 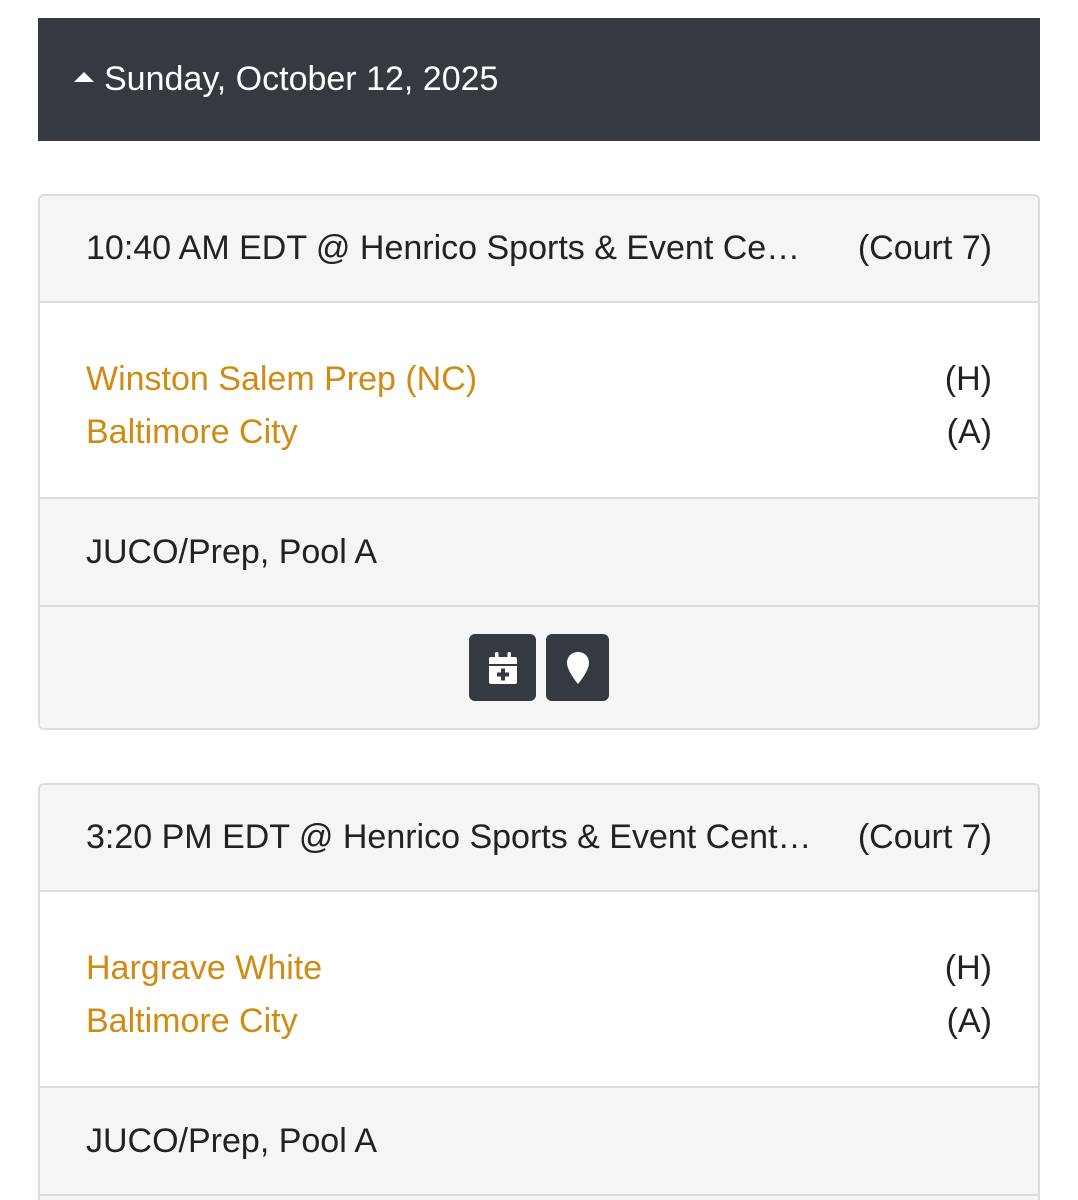 I want to click on date-label: Sunday, October 12, 2025, so click(x=301, y=79).